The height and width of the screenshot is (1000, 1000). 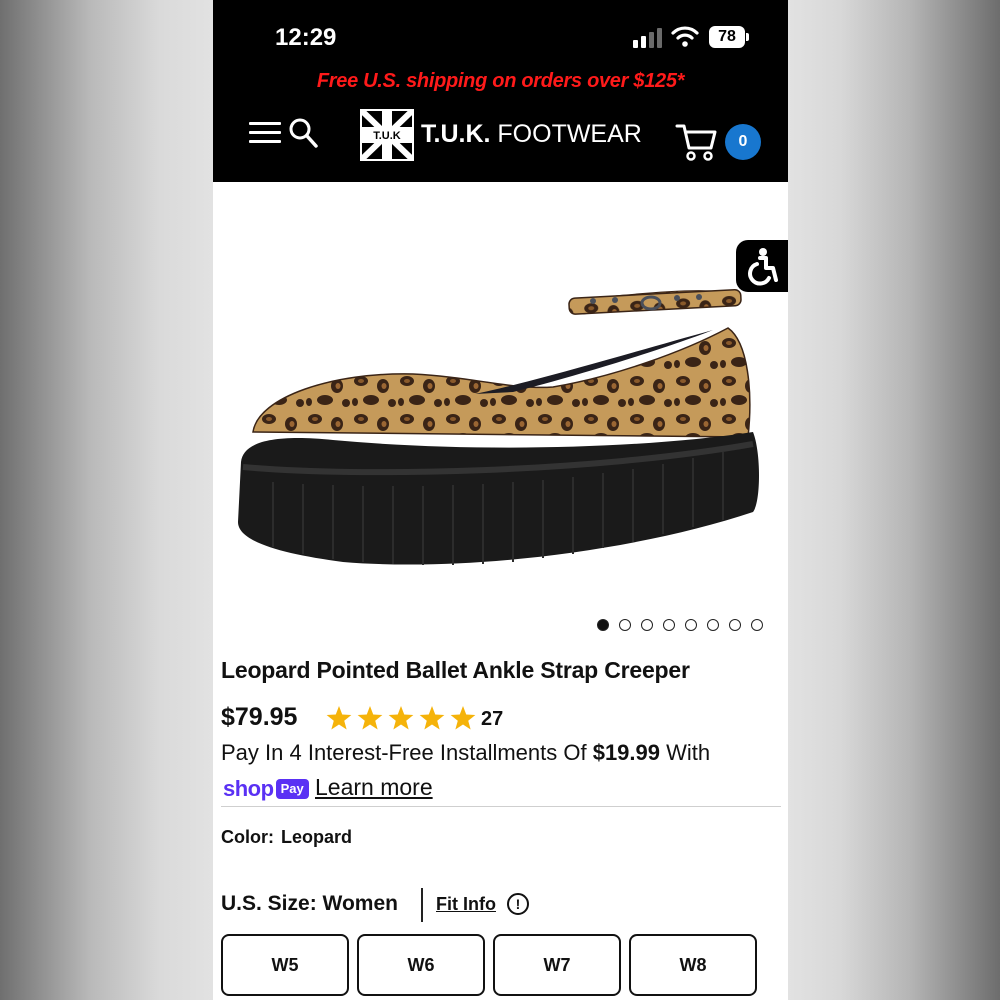 What do you see at coordinates (518, 904) in the screenshot?
I see `info-icon: !` at bounding box center [518, 904].